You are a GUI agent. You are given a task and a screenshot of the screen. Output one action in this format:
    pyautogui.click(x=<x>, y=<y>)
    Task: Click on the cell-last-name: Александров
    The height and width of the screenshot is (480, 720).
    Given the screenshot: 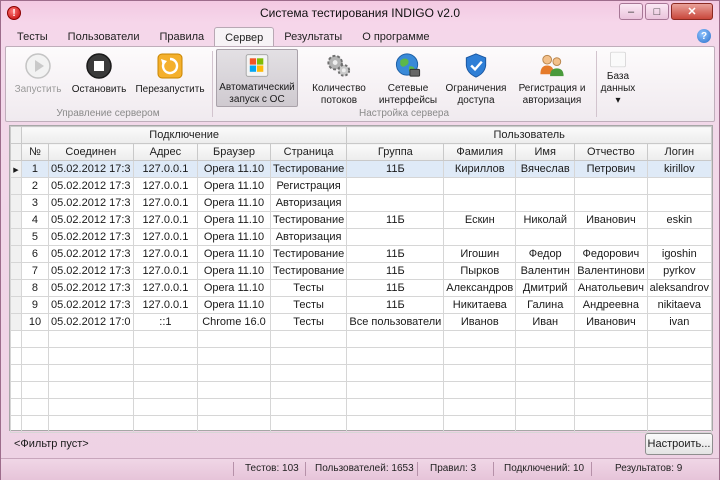 What is the action you would take?
    pyautogui.click(x=480, y=288)
    